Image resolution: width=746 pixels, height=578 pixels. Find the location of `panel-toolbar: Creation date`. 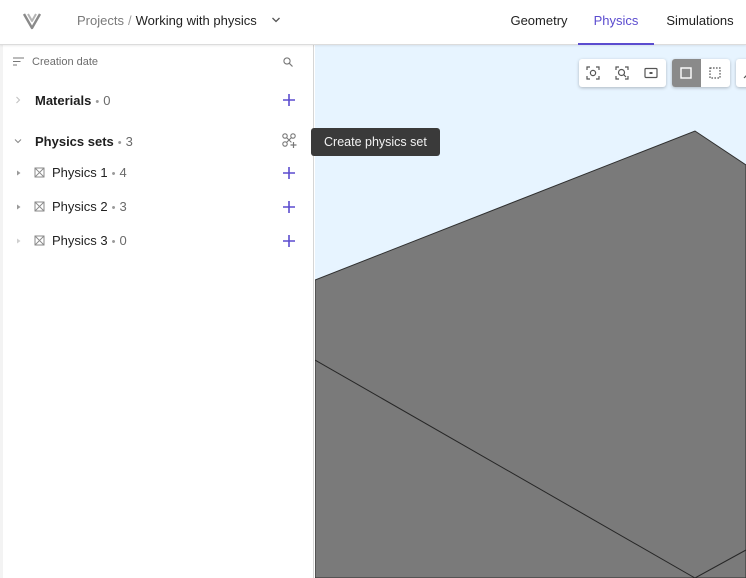

panel-toolbar: Creation date is located at coordinates (157, 62).